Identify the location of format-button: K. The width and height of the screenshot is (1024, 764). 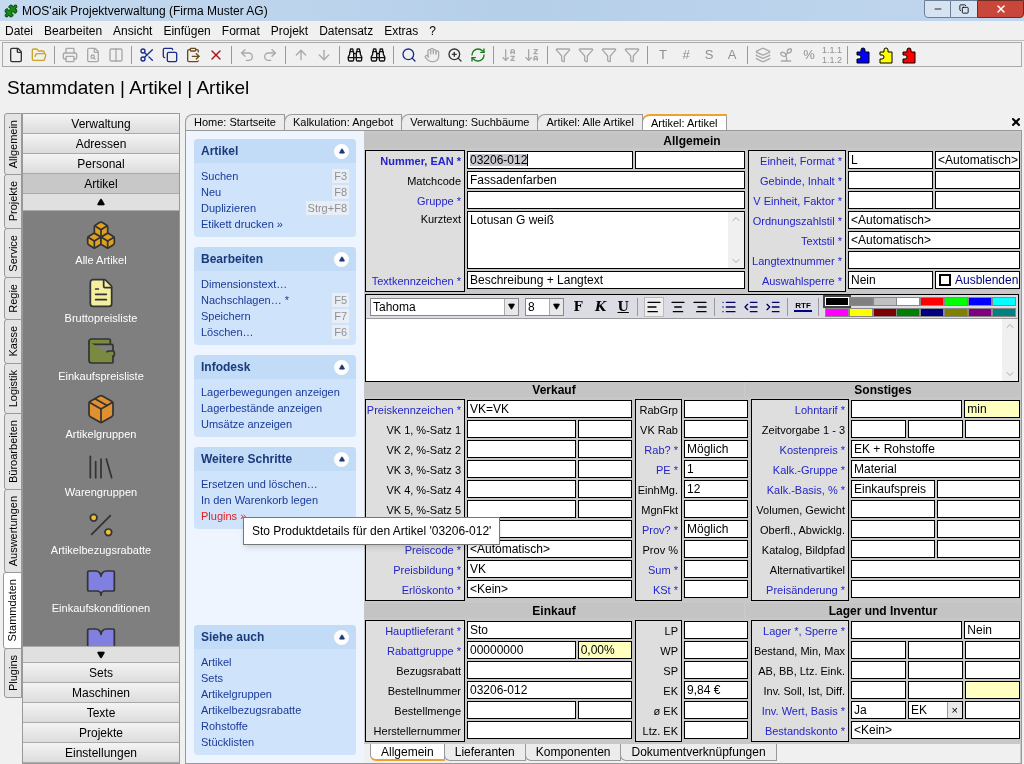
(600, 306).